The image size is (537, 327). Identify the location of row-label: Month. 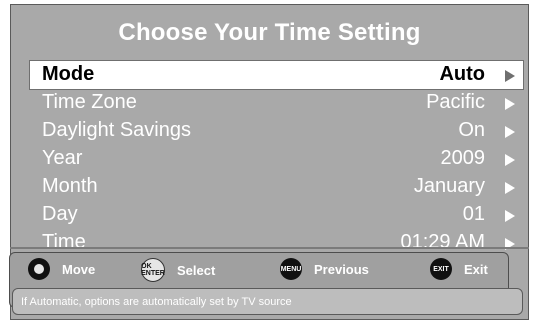
(70, 186).